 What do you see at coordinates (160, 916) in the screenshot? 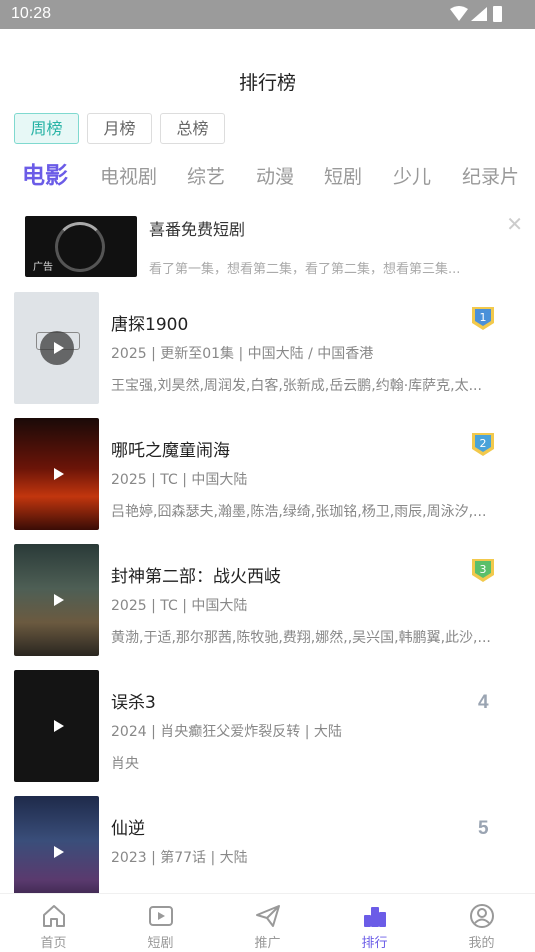
I see `video-icon` at bounding box center [160, 916].